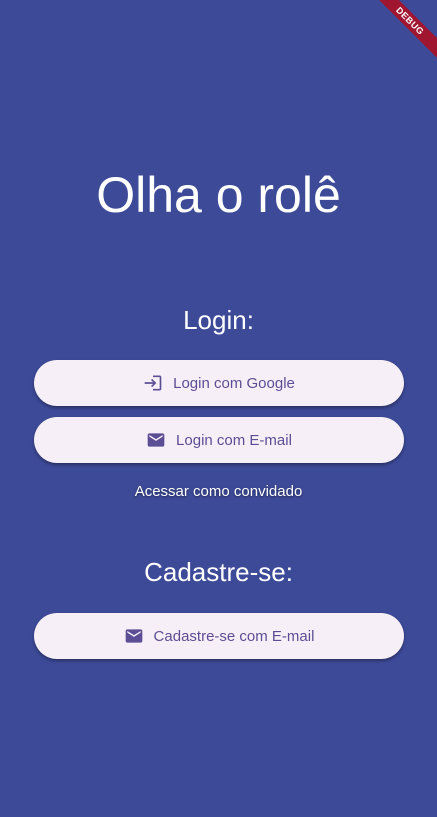 The height and width of the screenshot is (817, 437). I want to click on login-email-label: Login com E-mail, so click(234, 440).